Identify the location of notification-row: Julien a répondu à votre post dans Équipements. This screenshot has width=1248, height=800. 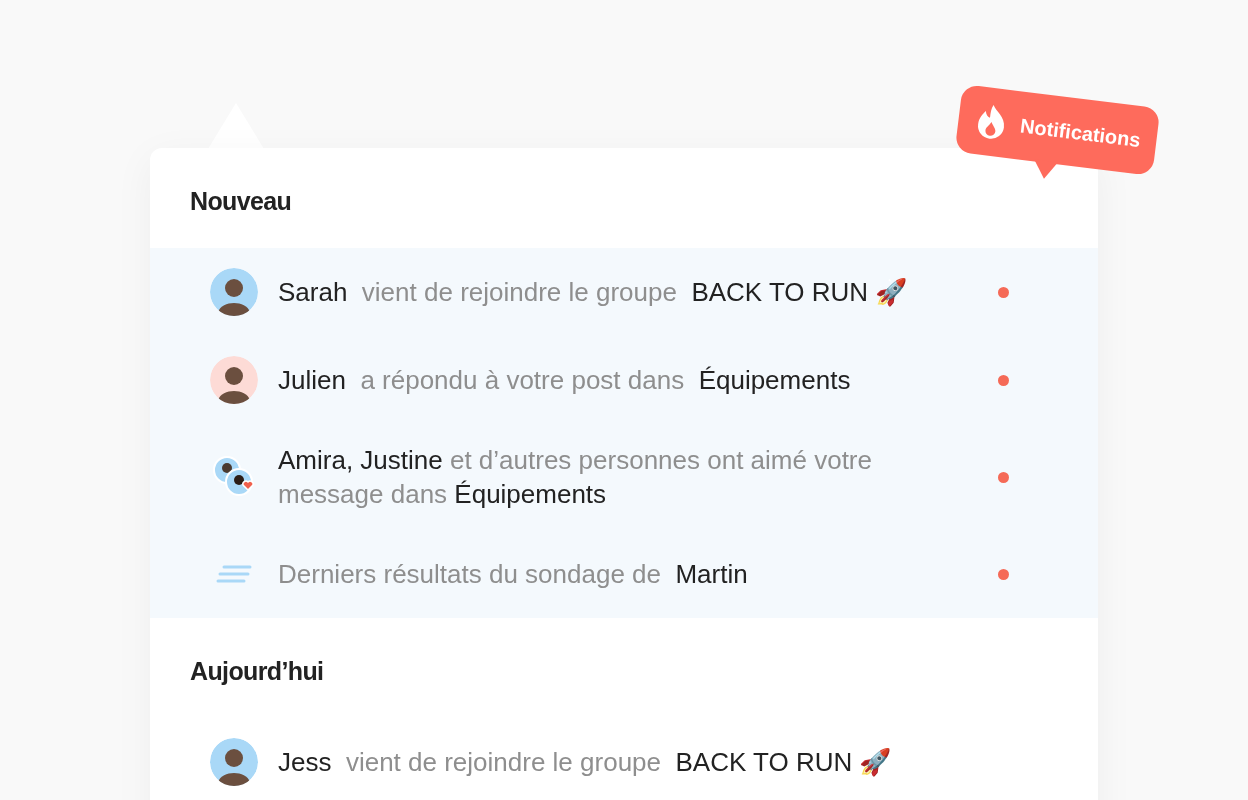
(624, 380).